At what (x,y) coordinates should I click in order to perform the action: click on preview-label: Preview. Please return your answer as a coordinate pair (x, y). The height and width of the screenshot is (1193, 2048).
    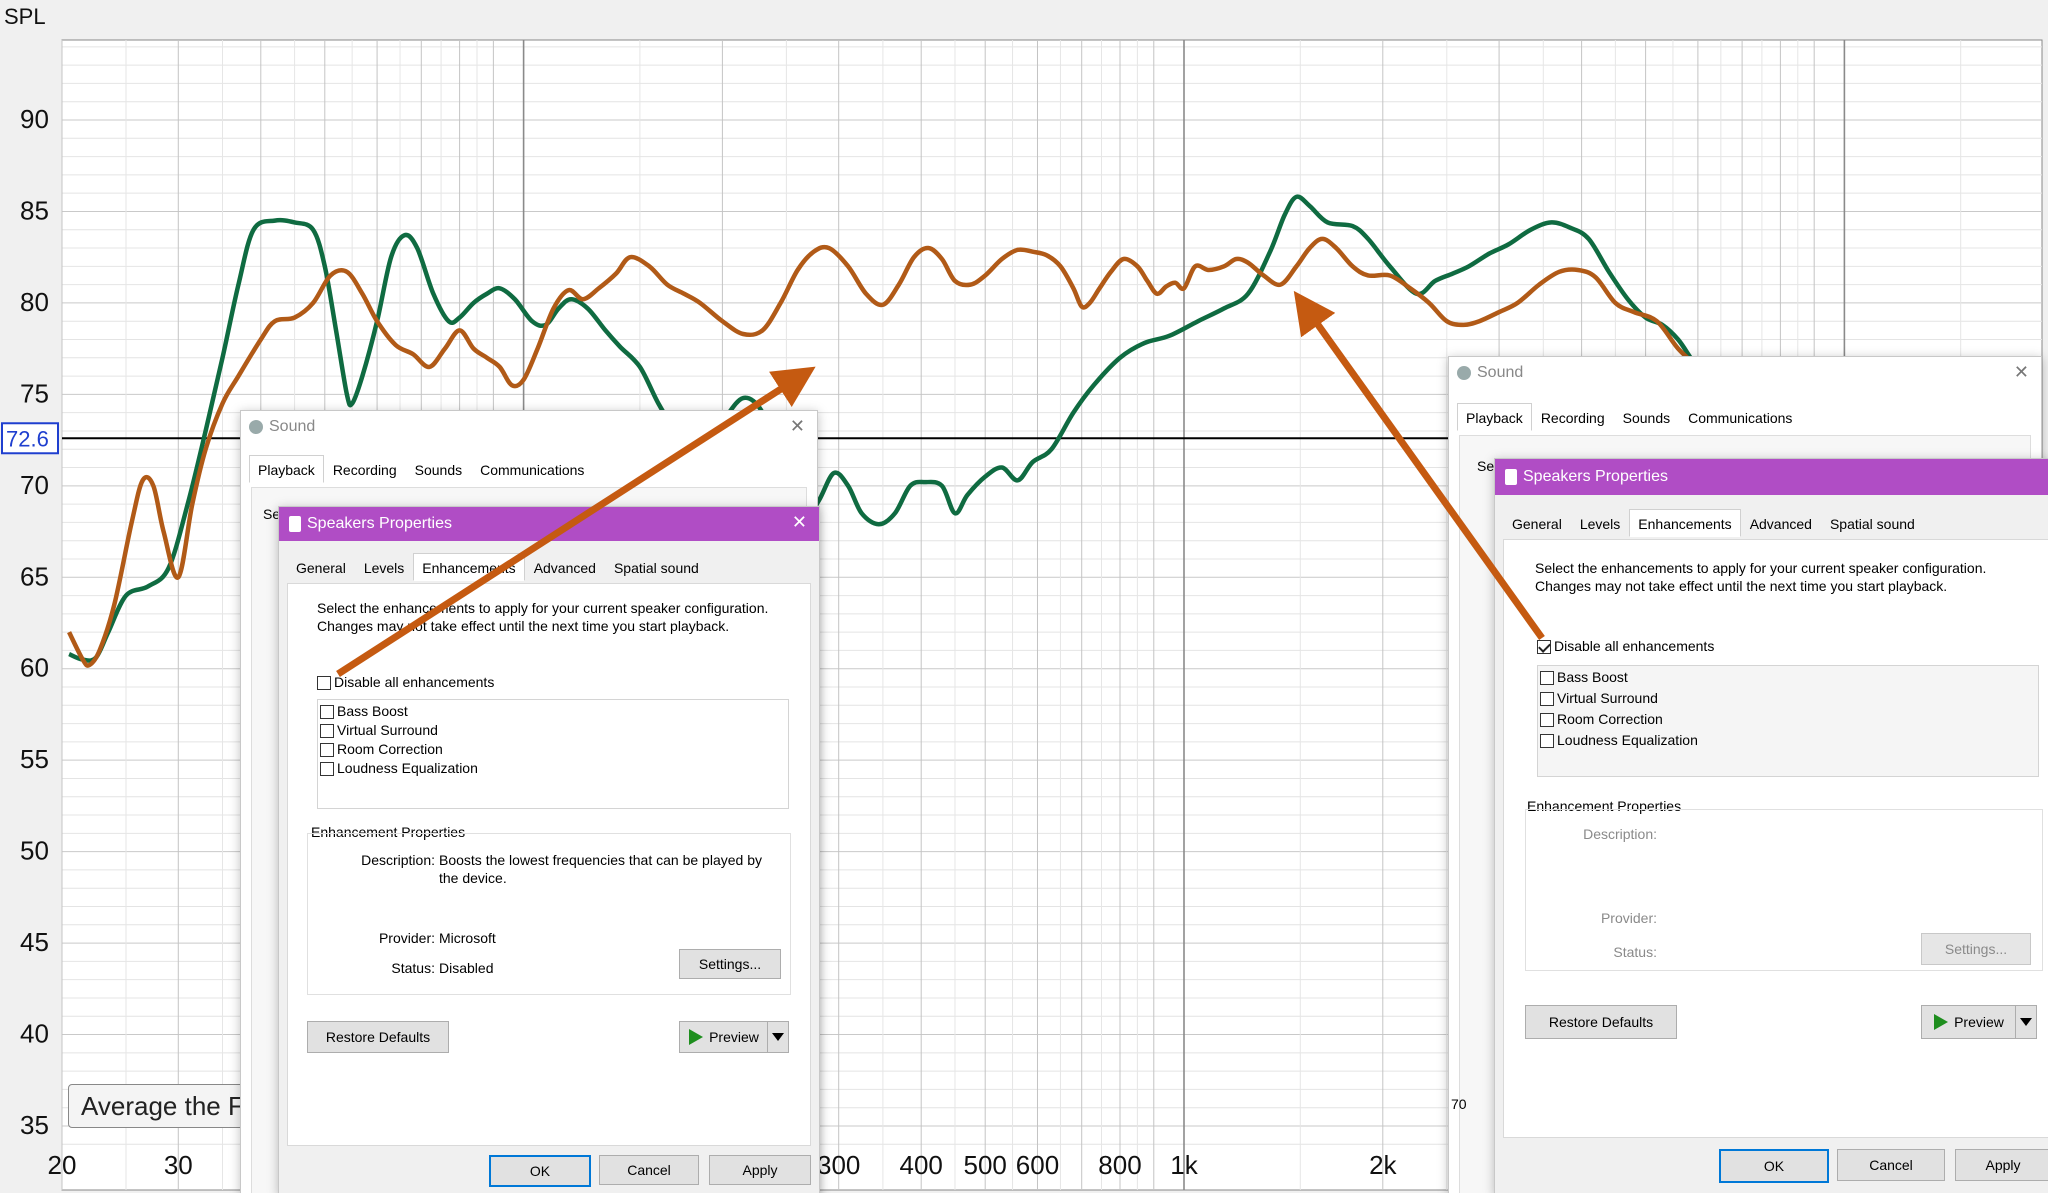
    Looking at the image, I should click on (1979, 1022).